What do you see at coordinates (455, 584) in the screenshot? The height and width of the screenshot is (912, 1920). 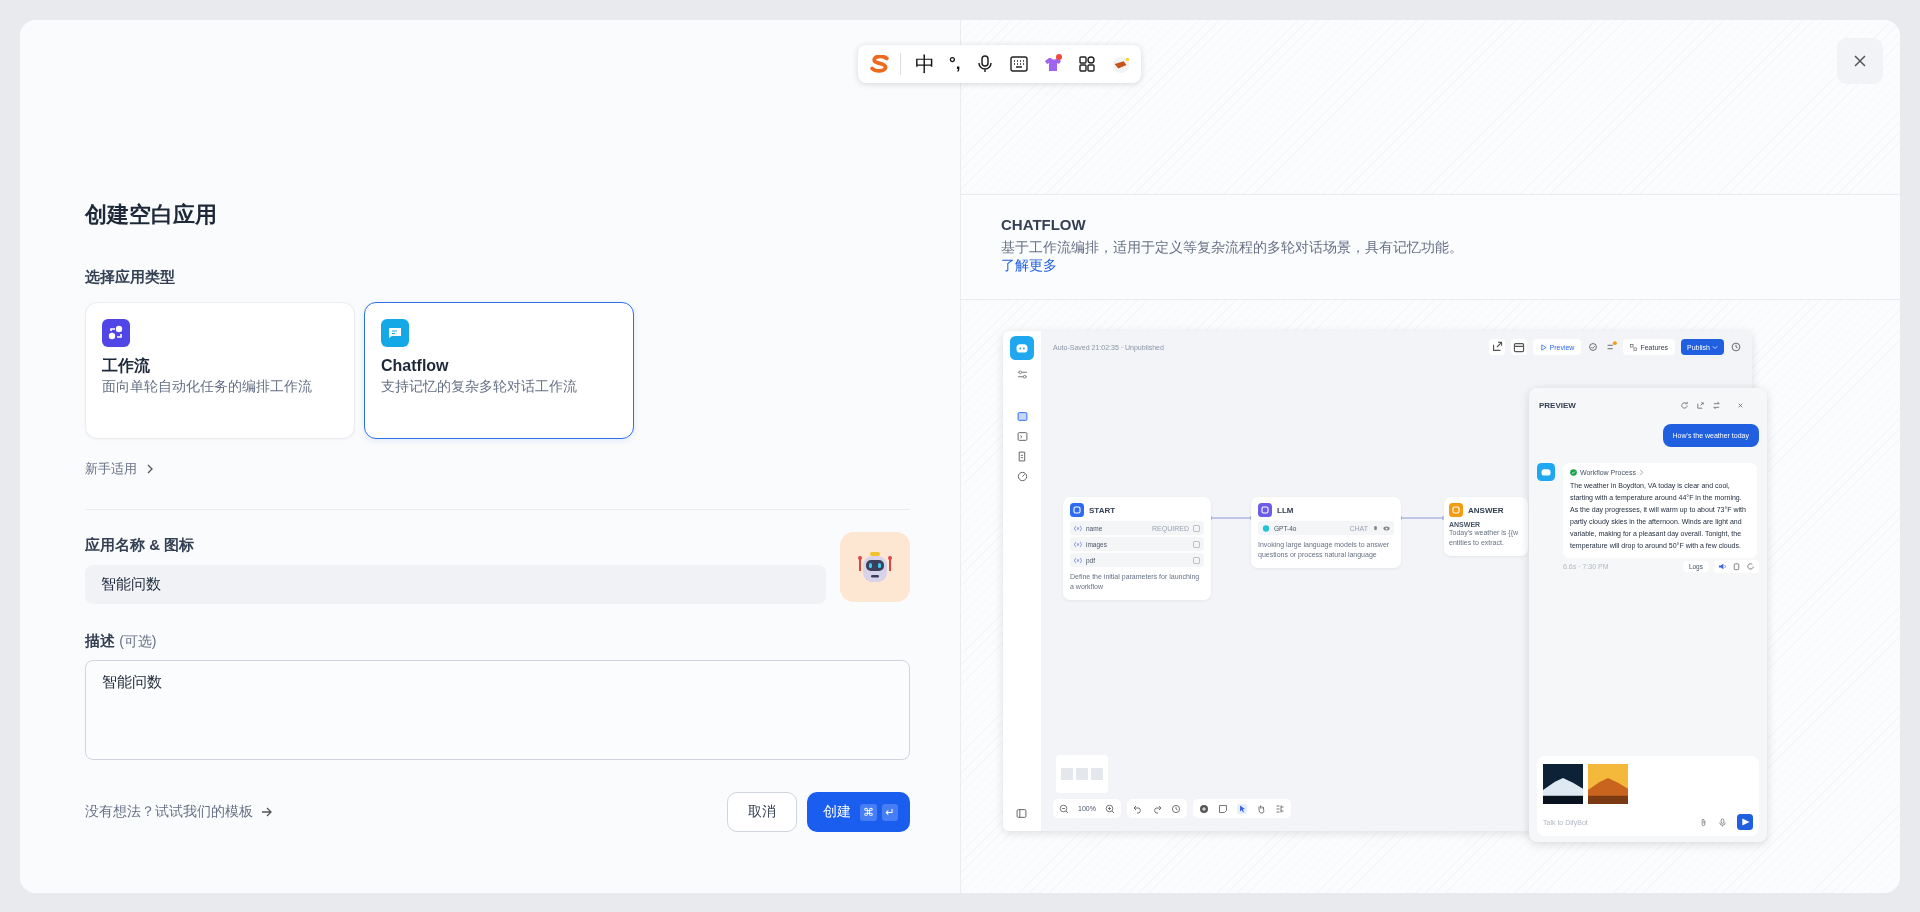 I see `name-field: 智能问数` at bounding box center [455, 584].